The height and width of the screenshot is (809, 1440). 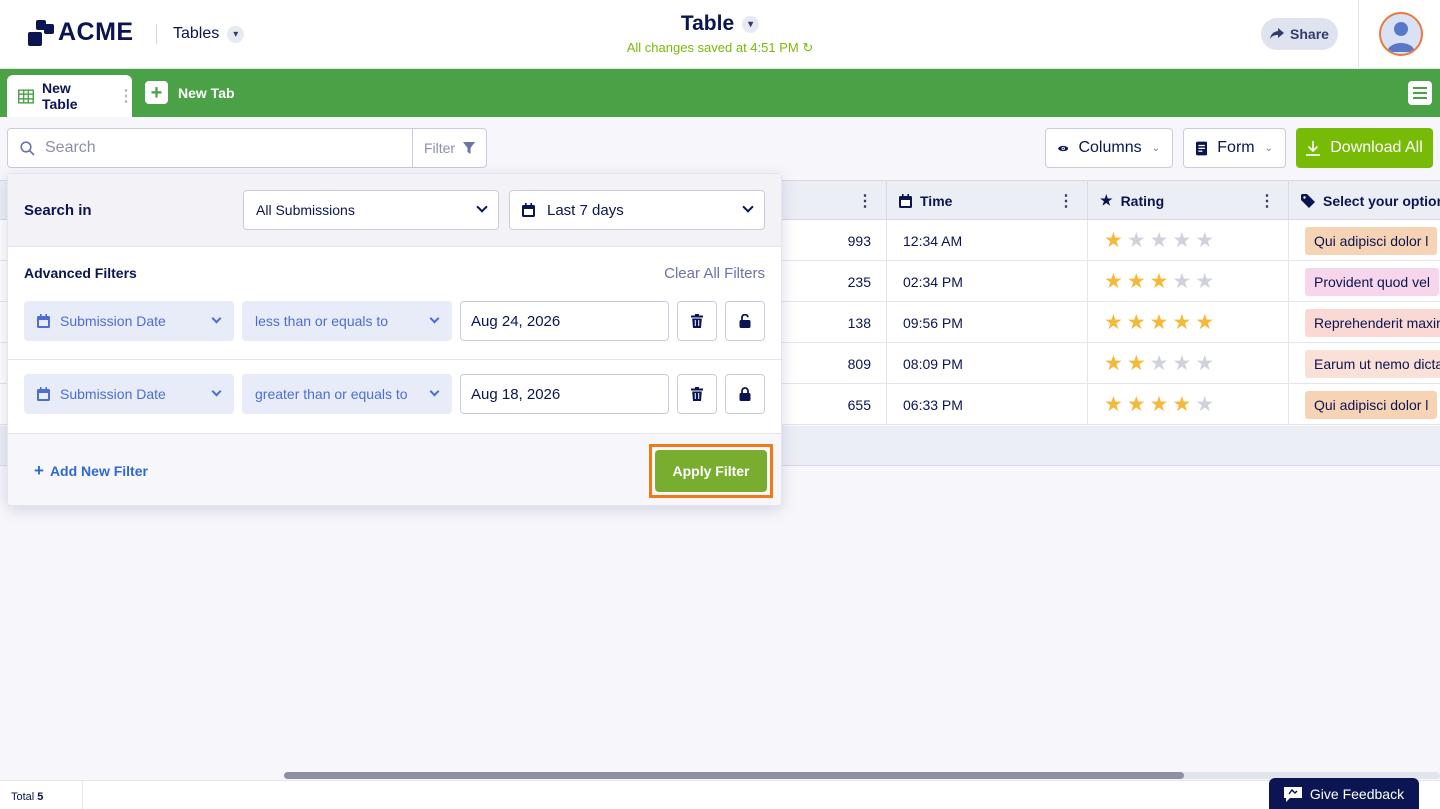 I want to click on columns-label: Columns, so click(x=1110, y=147).